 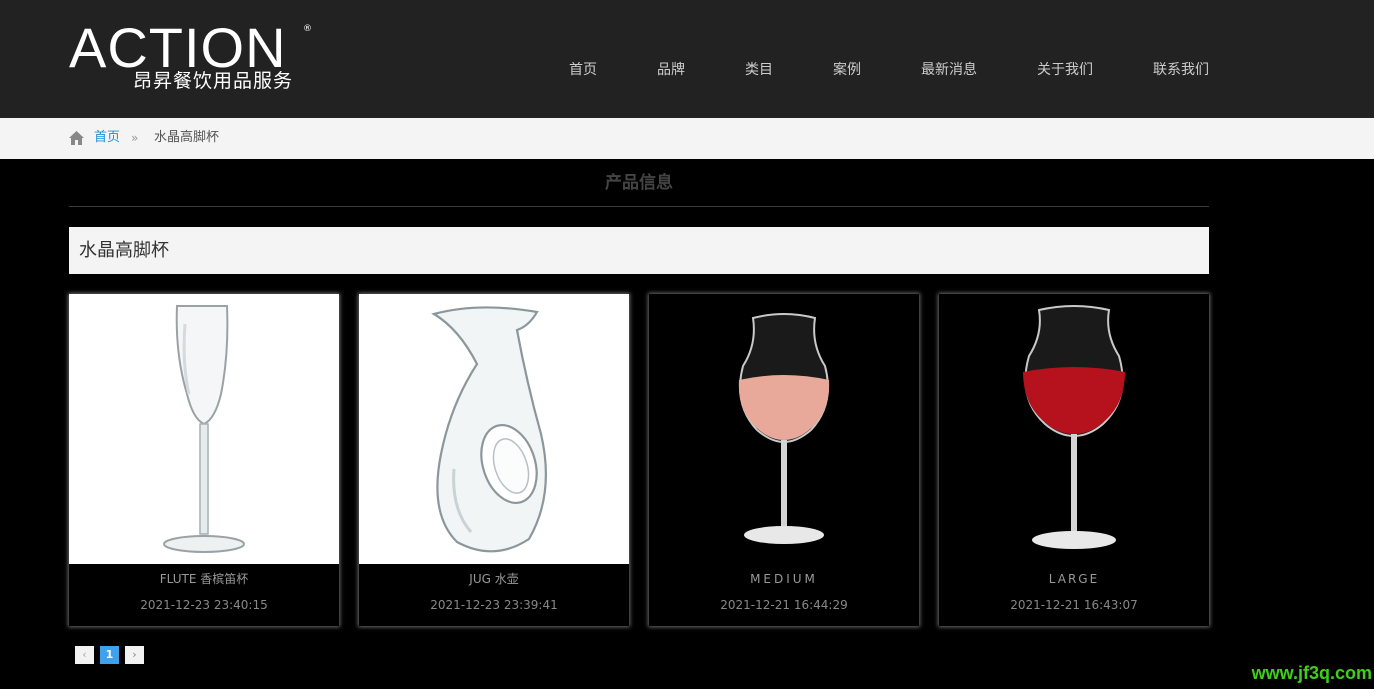 I want to click on nav-item-contact: 联系我们, so click(x=1181, y=70).